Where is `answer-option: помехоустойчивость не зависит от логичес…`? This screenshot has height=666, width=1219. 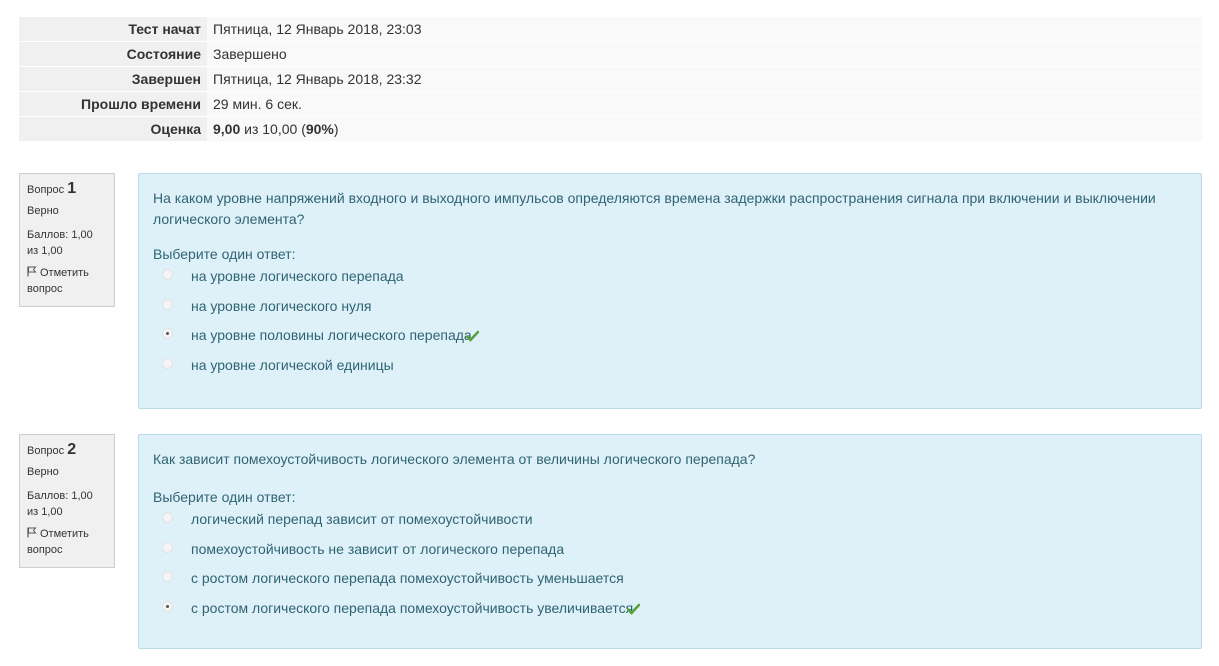
answer-option: помехоустойчивость не зависит от логичес… is located at coordinates (670, 554).